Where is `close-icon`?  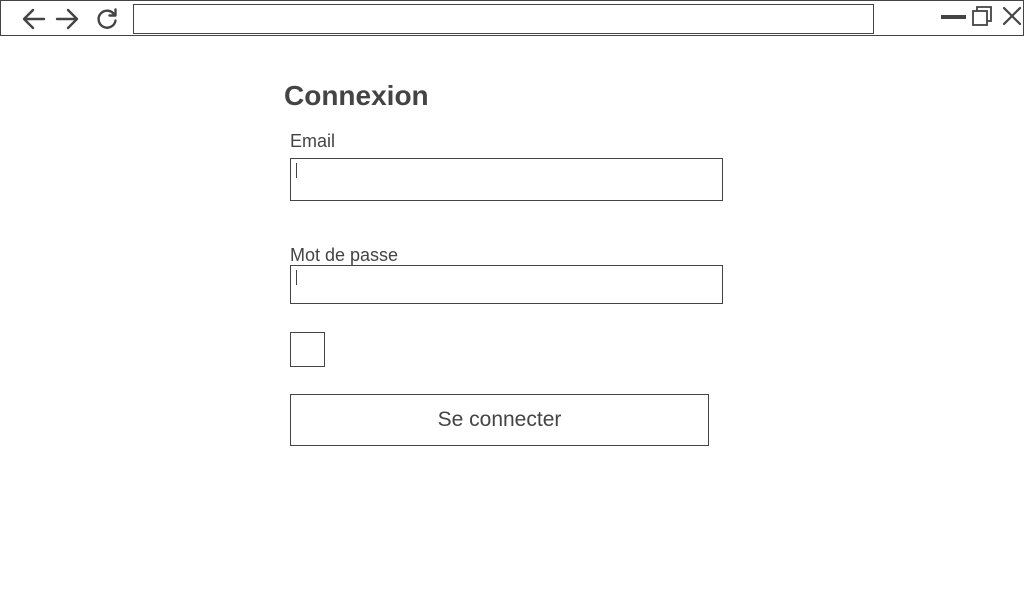 close-icon is located at coordinates (1011, 19).